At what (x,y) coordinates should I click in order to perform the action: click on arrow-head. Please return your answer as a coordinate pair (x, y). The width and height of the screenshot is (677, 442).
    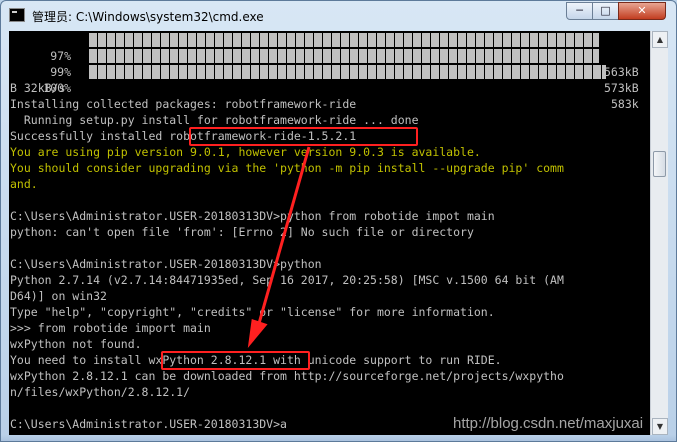
    Looking at the image, I should click on (257, 333).